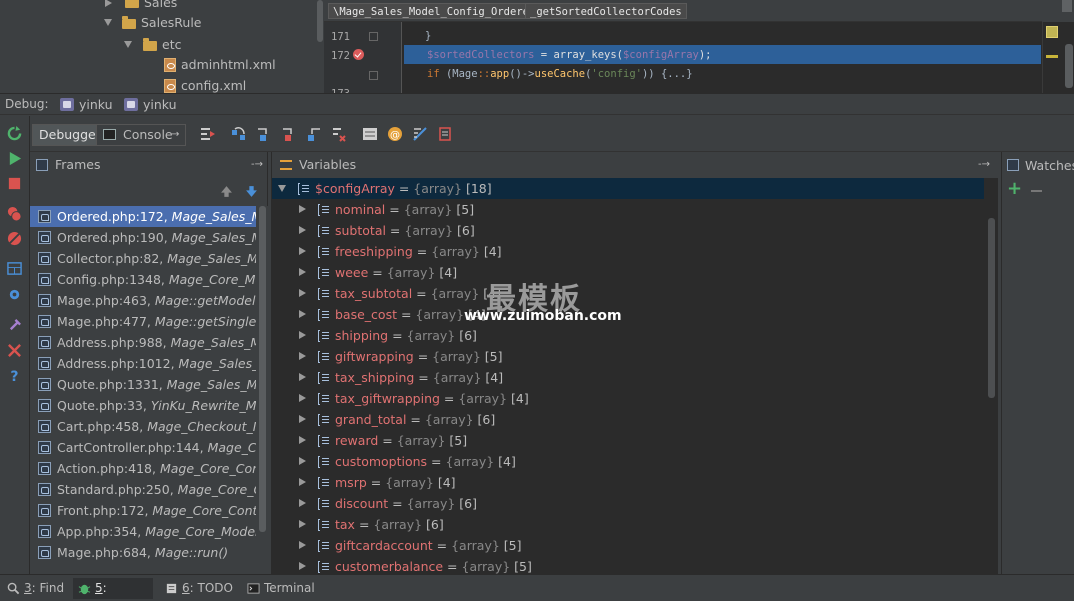 Image resolution: width=1074 pixels, height=601 pixels. Describe the element at coordinates (143, 258) in the screenshot. I see `frame-row: Collector.php:82, Mage_Sales_Mc` at that location.